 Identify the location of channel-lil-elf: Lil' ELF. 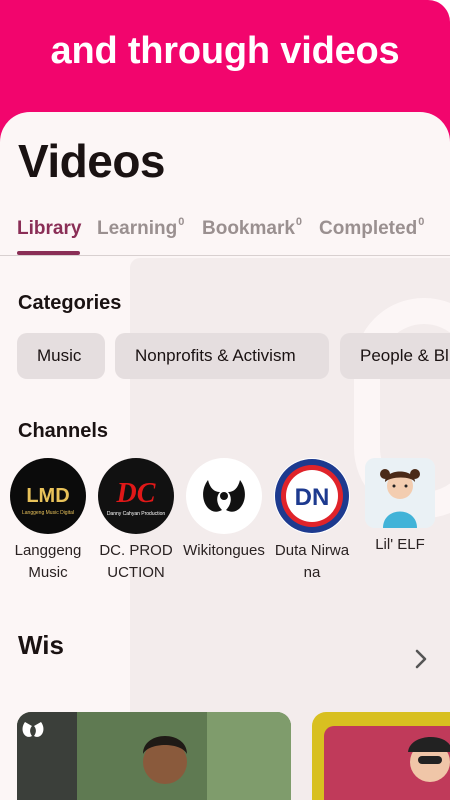
(400, 507).